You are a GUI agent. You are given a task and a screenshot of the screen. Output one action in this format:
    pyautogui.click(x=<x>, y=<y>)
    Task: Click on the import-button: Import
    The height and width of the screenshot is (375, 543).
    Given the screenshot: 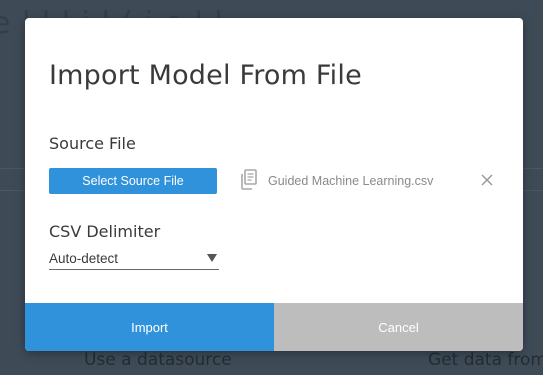 What is the action you would take?
    pyautogui.click(x=149, y=327)
    